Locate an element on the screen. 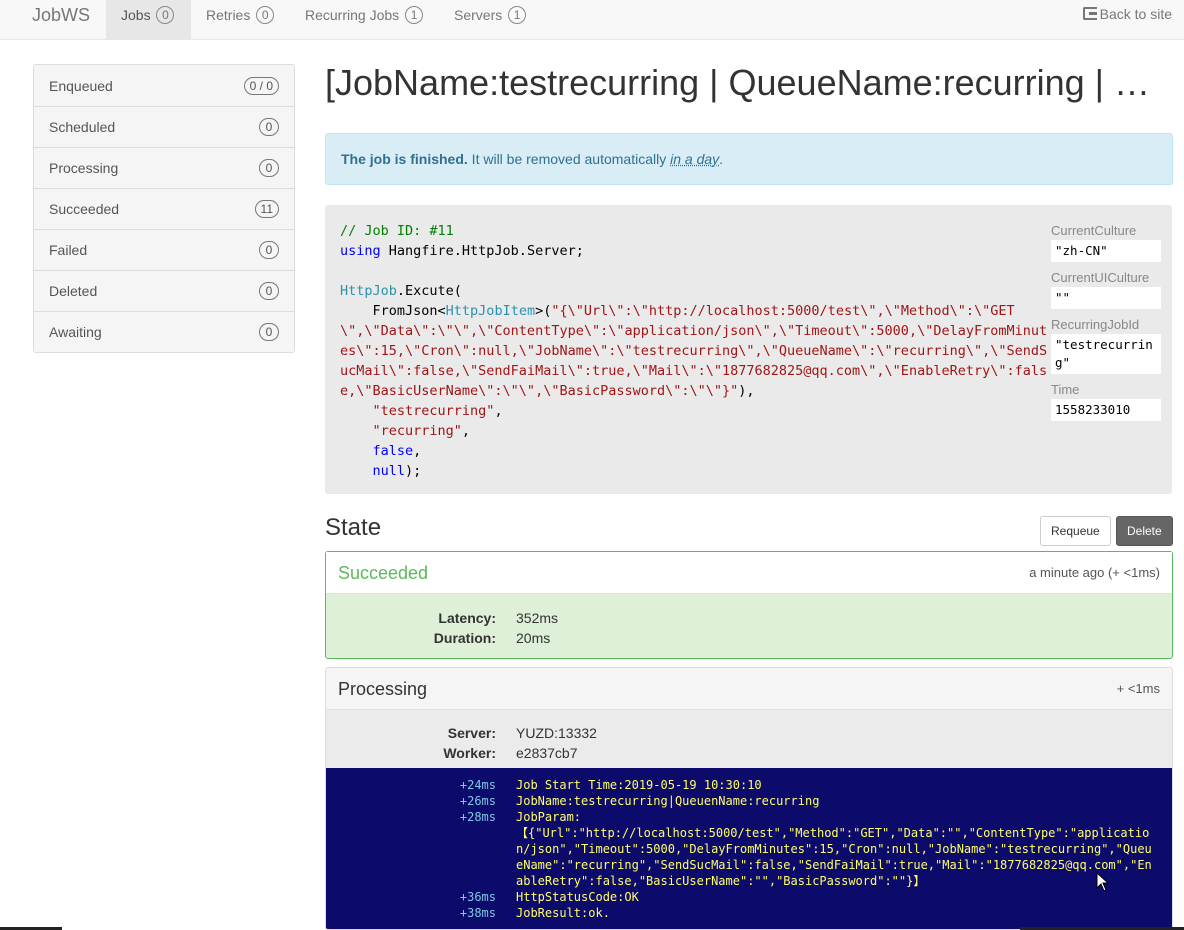 This screenshot has height=930, width=1184. sidebar-item-label: Failed is located at coordinates (68, 250).